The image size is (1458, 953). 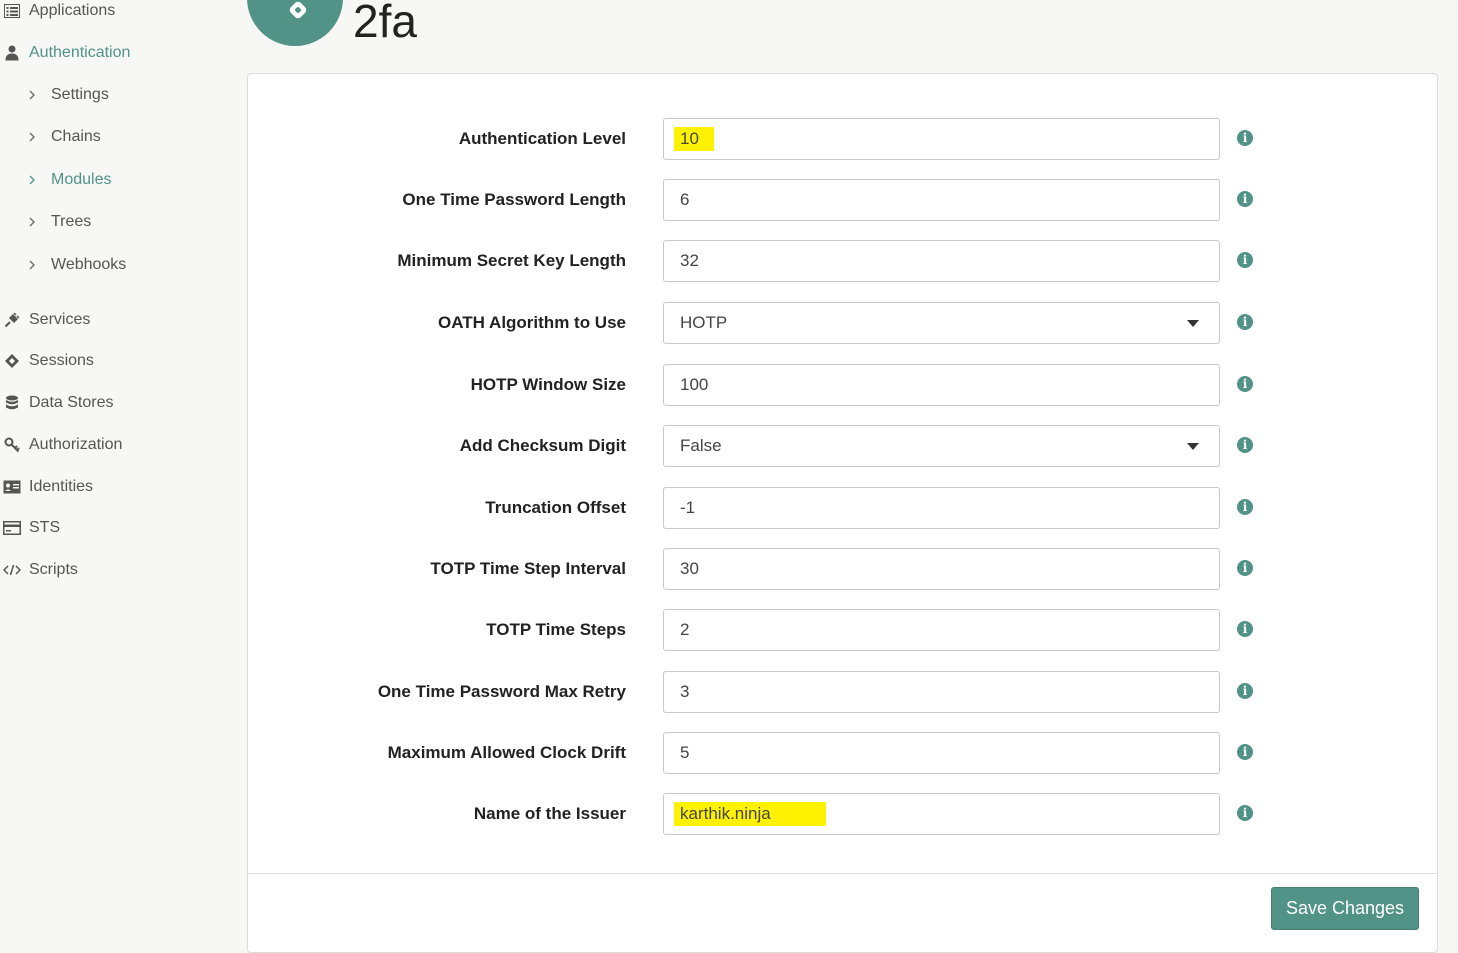 What do you see at coordinates (542, 445) in the screenshot?
I see `field-label: Add Checksum Digit` at bounding box center [542, 445].